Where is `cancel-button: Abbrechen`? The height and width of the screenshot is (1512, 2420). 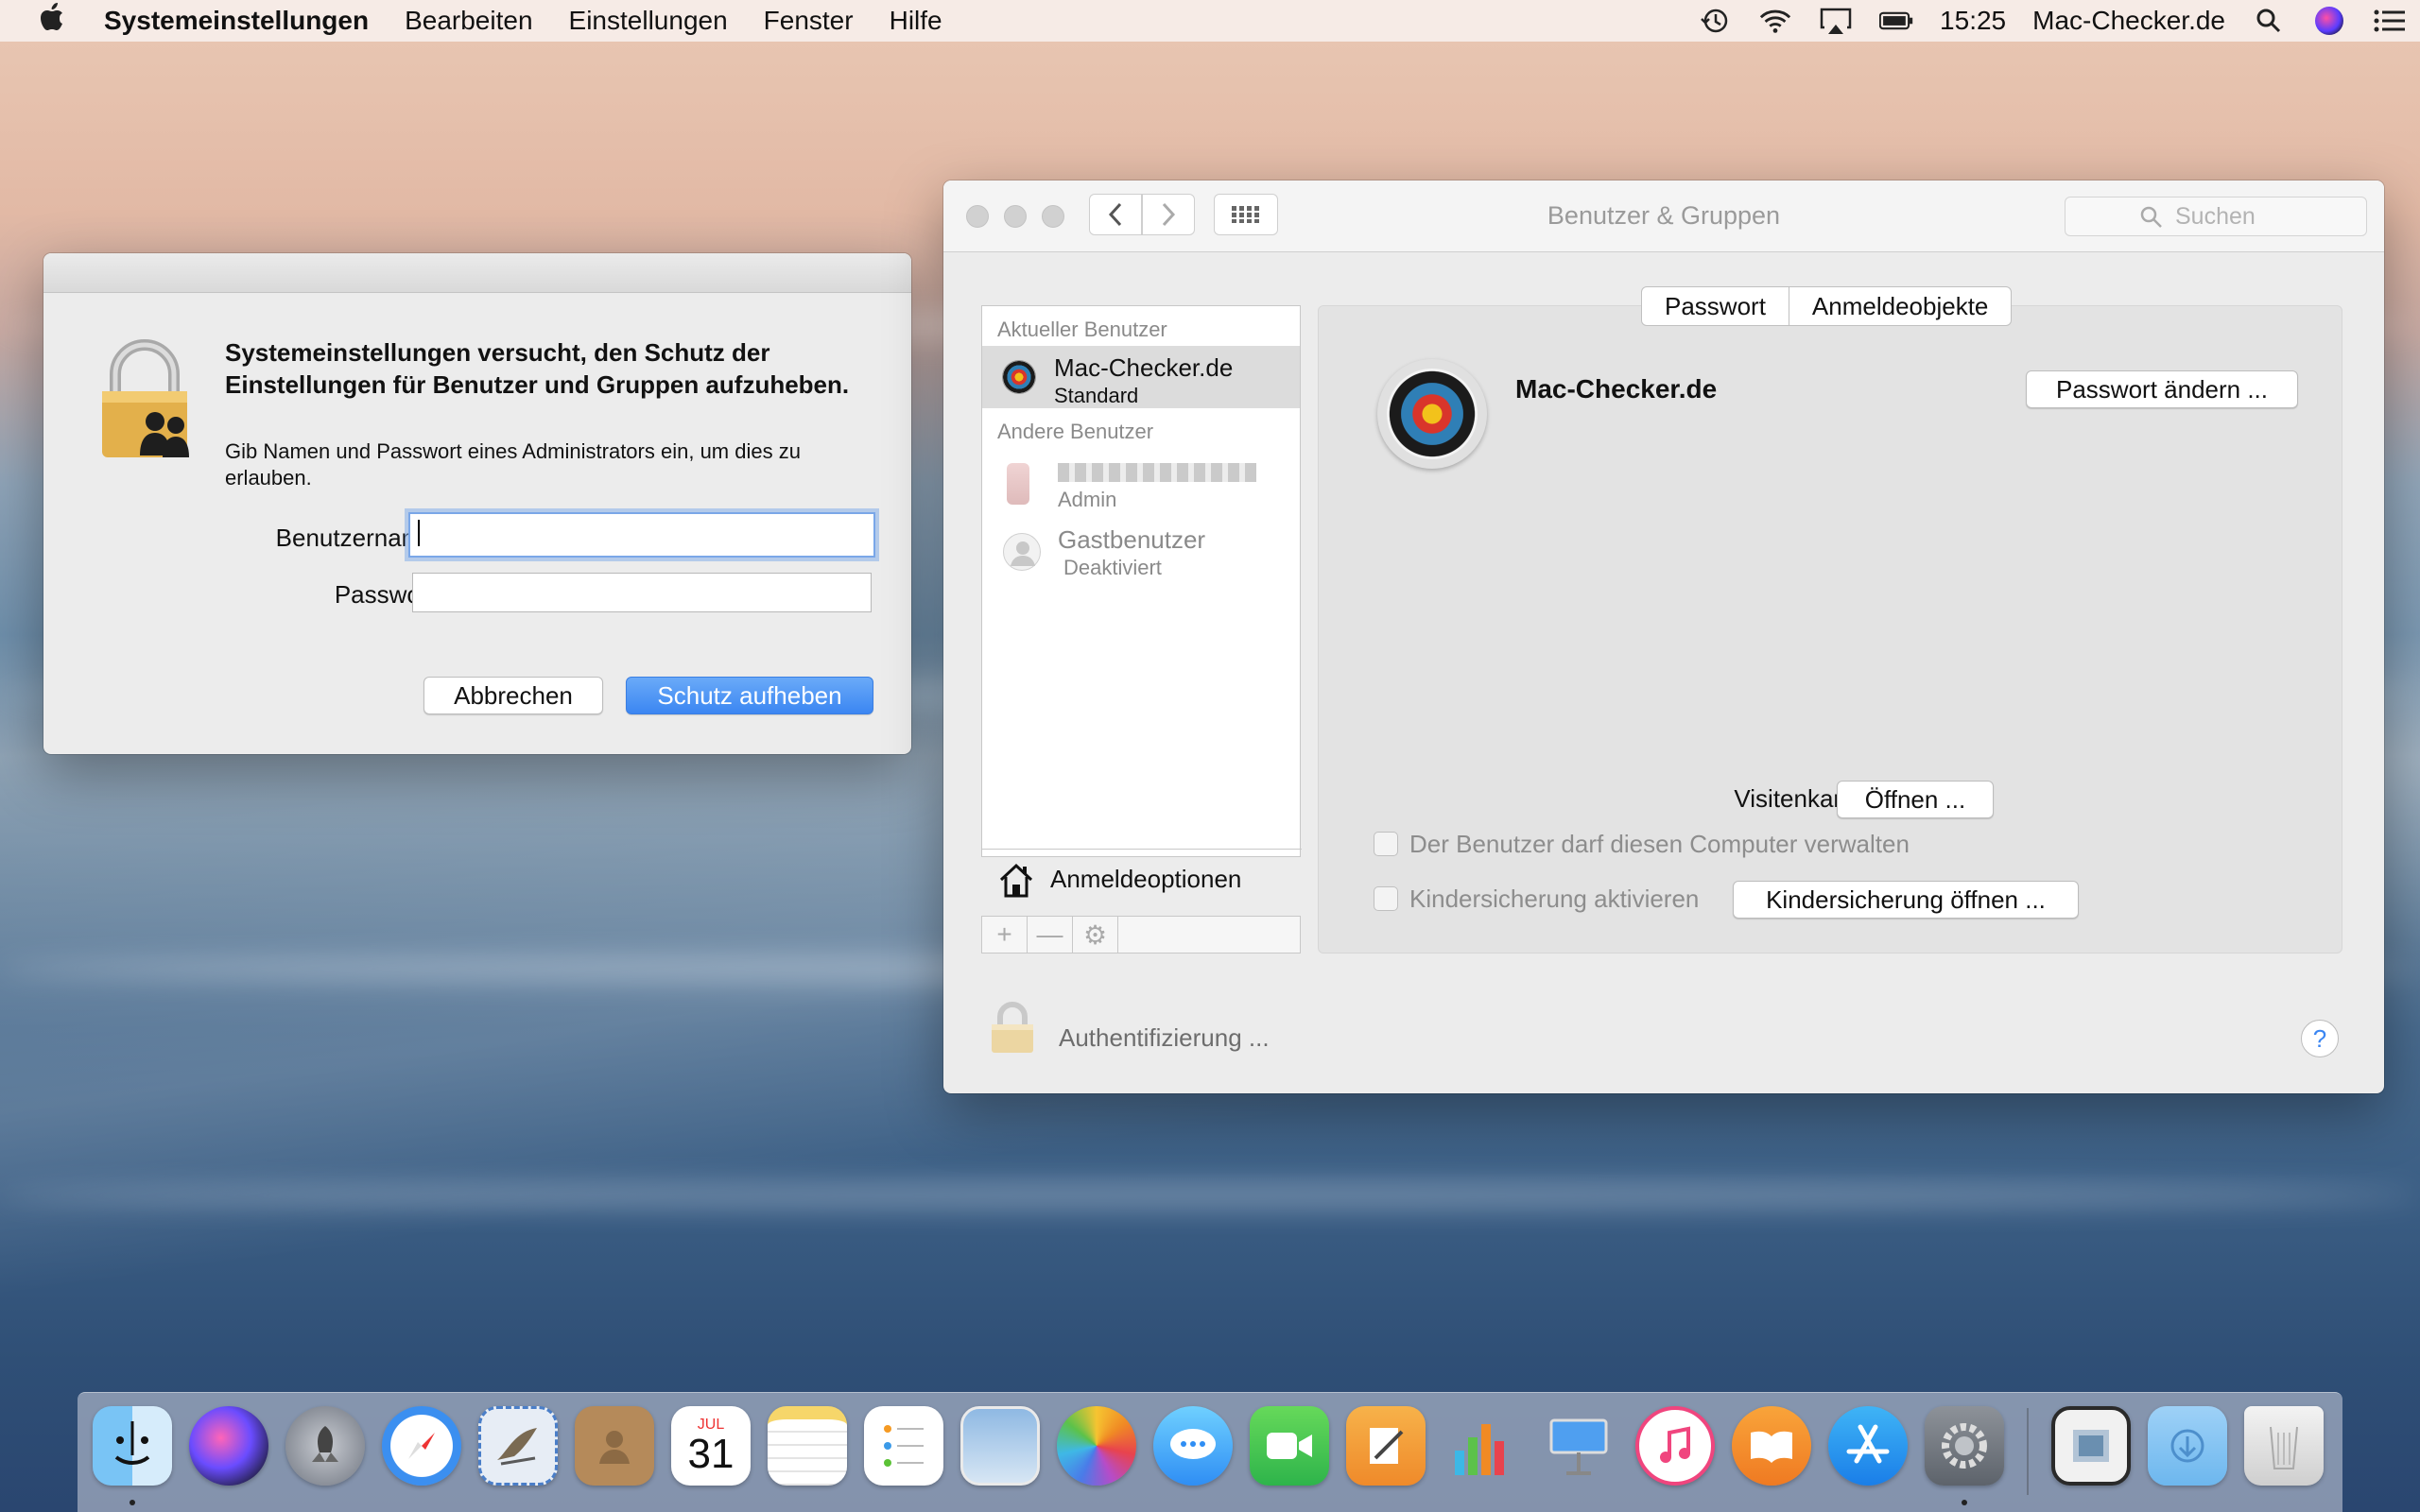 cancel-button: Abbrechen is located at coordinates (513, 695).